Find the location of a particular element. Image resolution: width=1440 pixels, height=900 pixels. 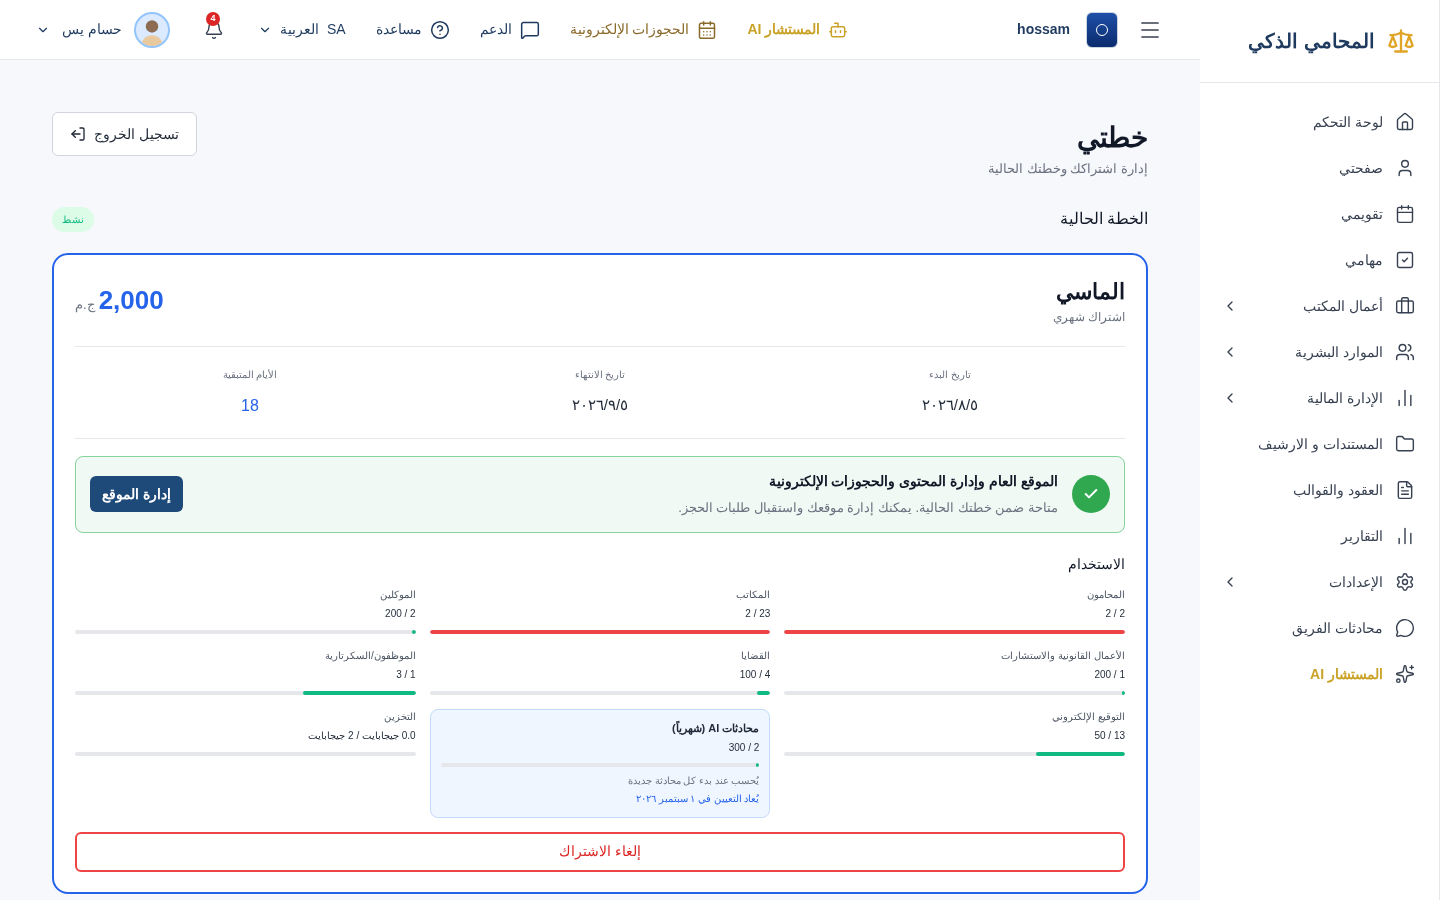

usage-label: محادثات AI (شهرياً) is located at coordinates (715, 728).